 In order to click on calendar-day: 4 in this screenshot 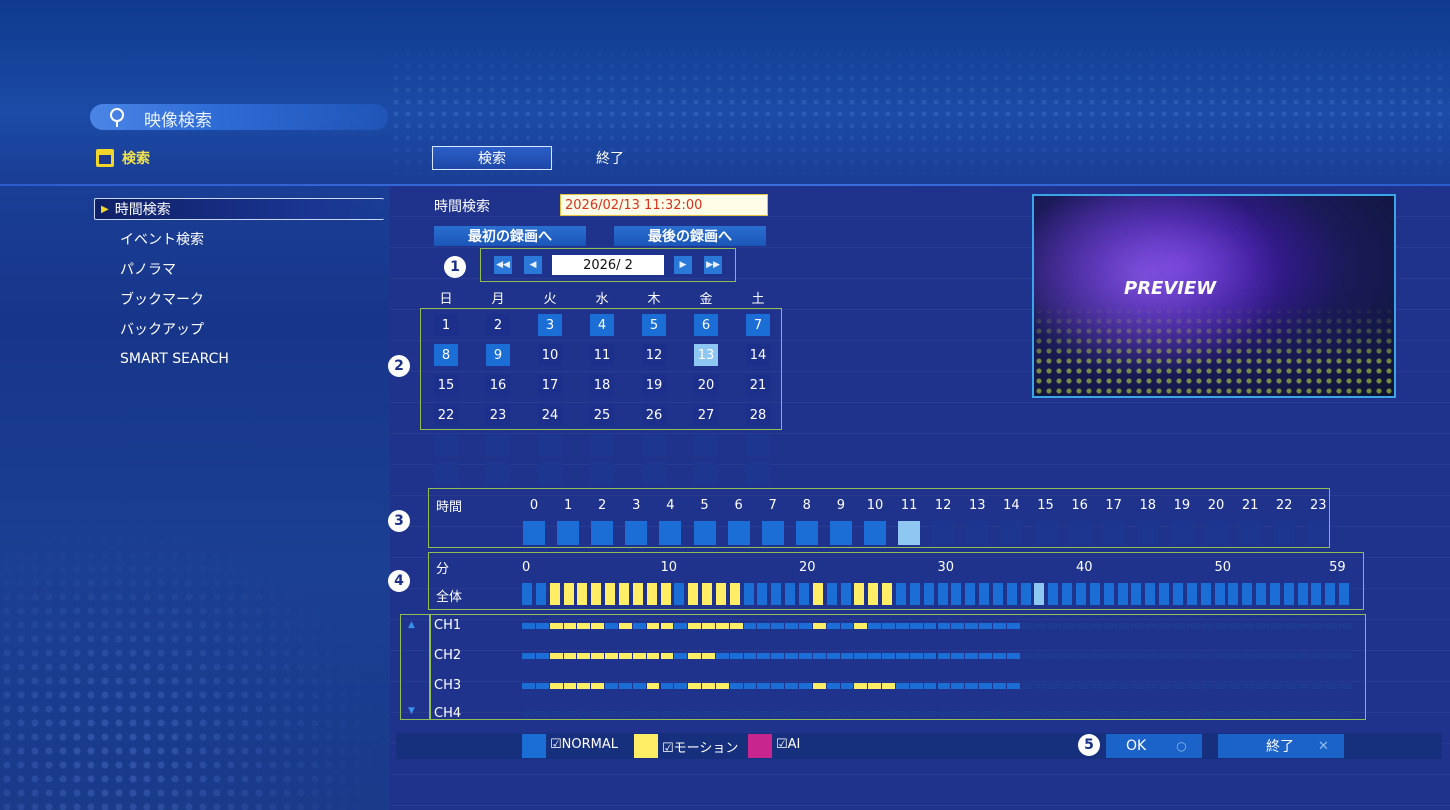, I will do `click(602, 325)`.